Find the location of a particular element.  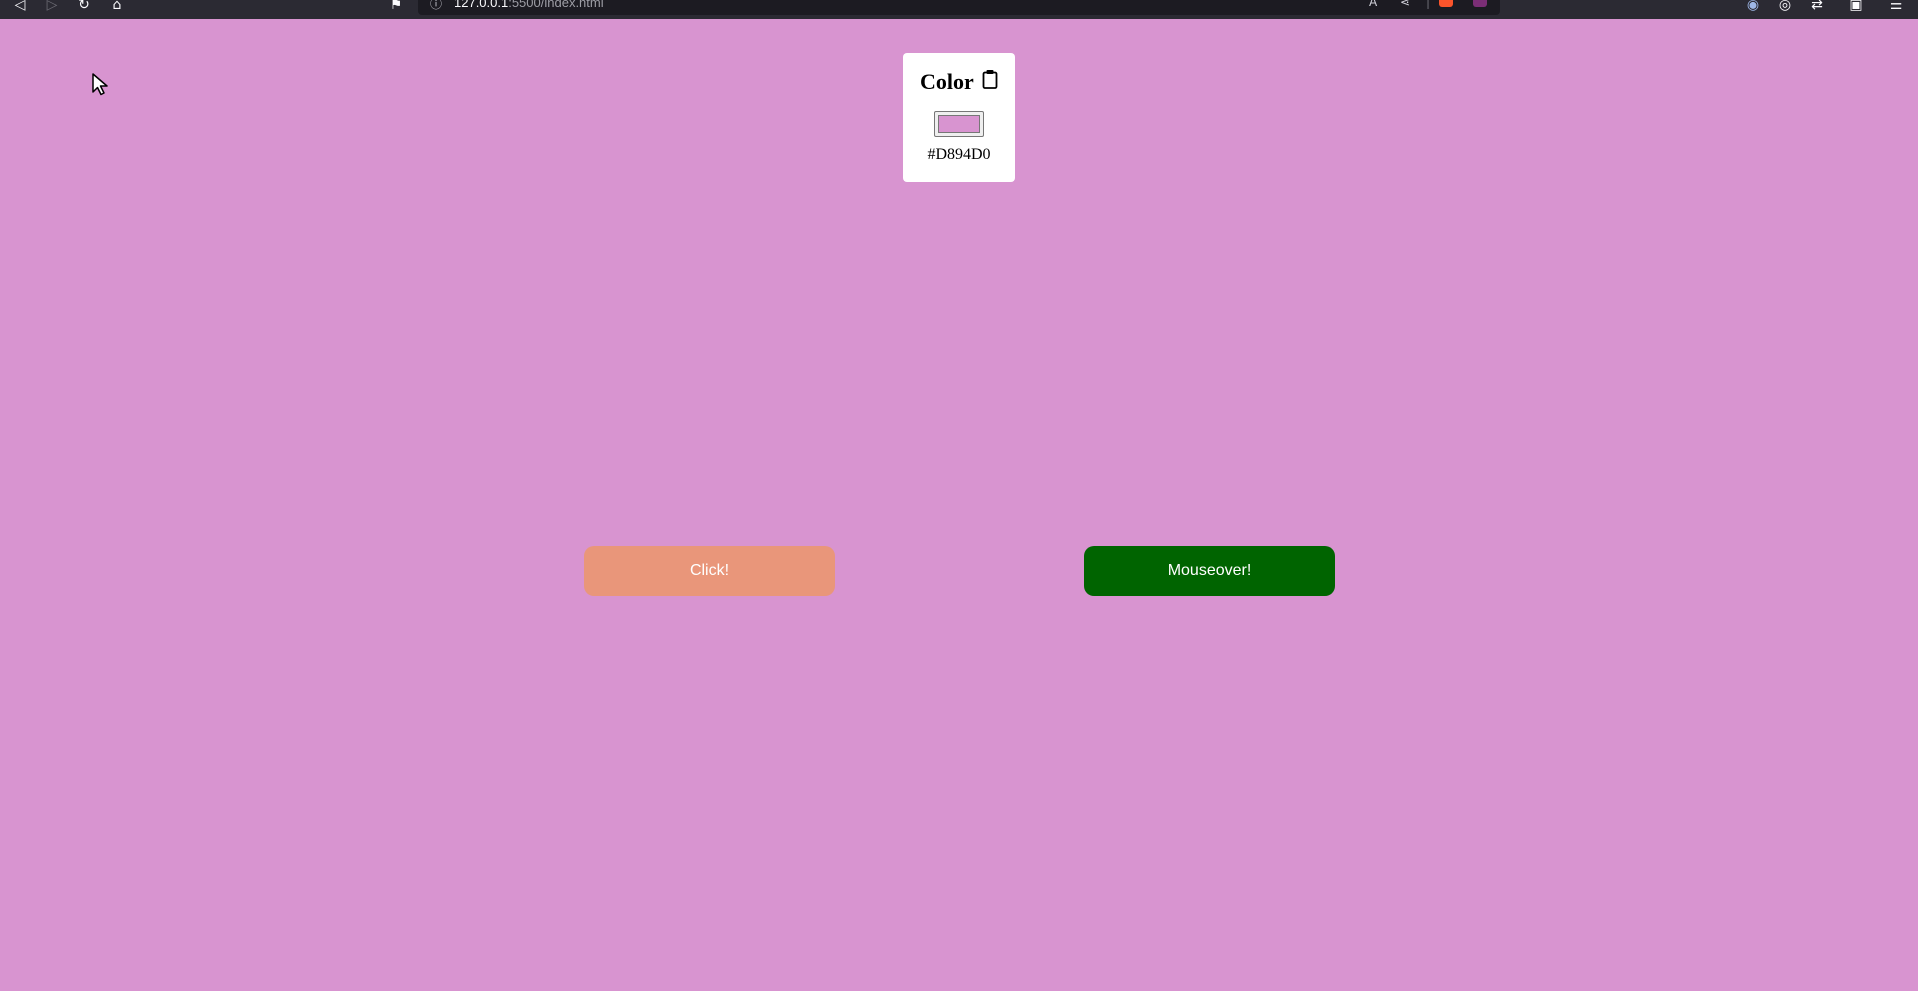

url-text: 127.0.0.1:5500/index.html is located at coordinates (529, 5).